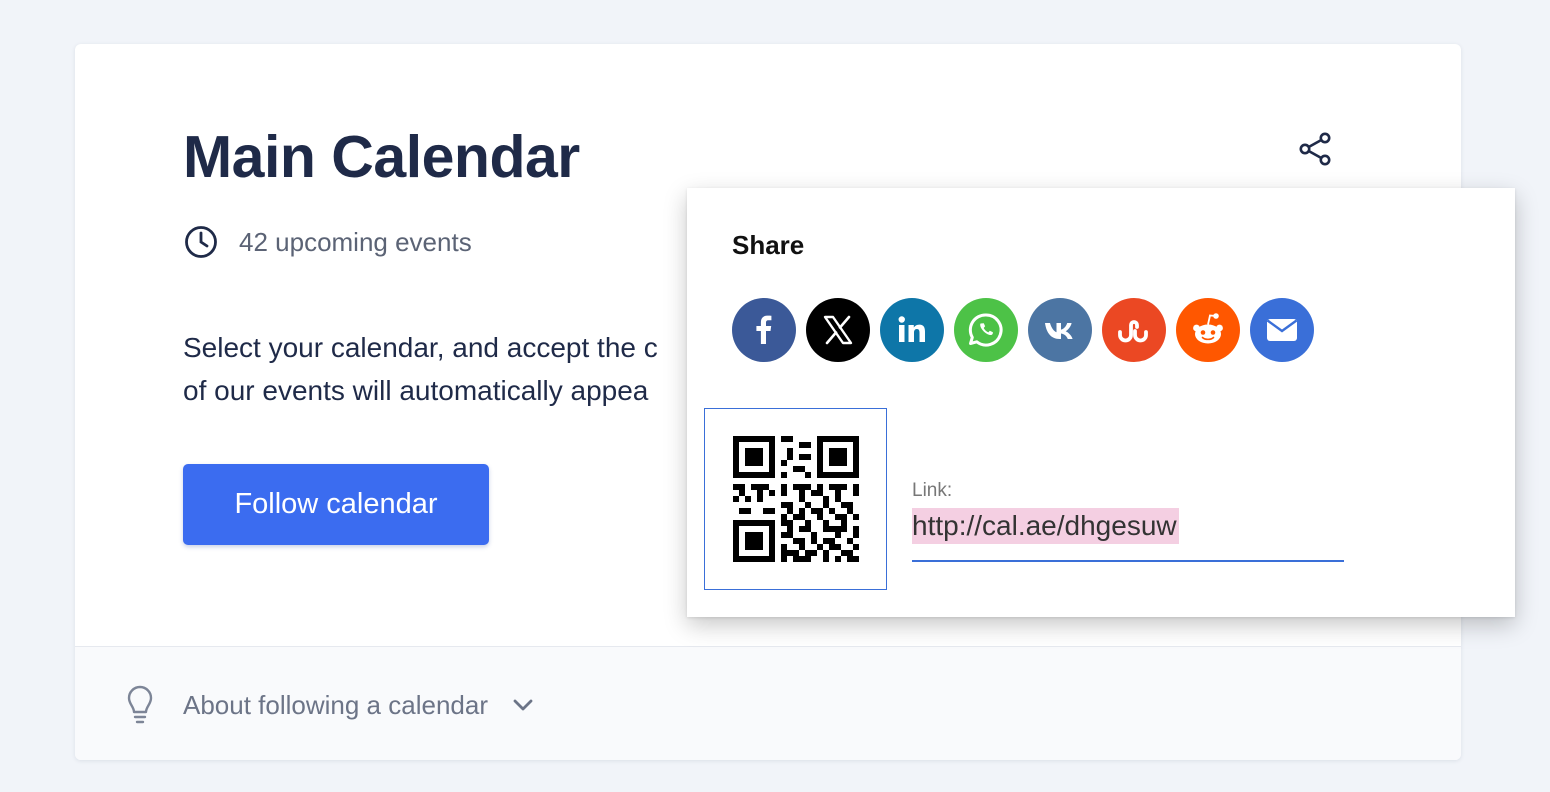 This screenshot has height=792, width=1550. I want to click on lightbulb-icon, so click(140, 704).